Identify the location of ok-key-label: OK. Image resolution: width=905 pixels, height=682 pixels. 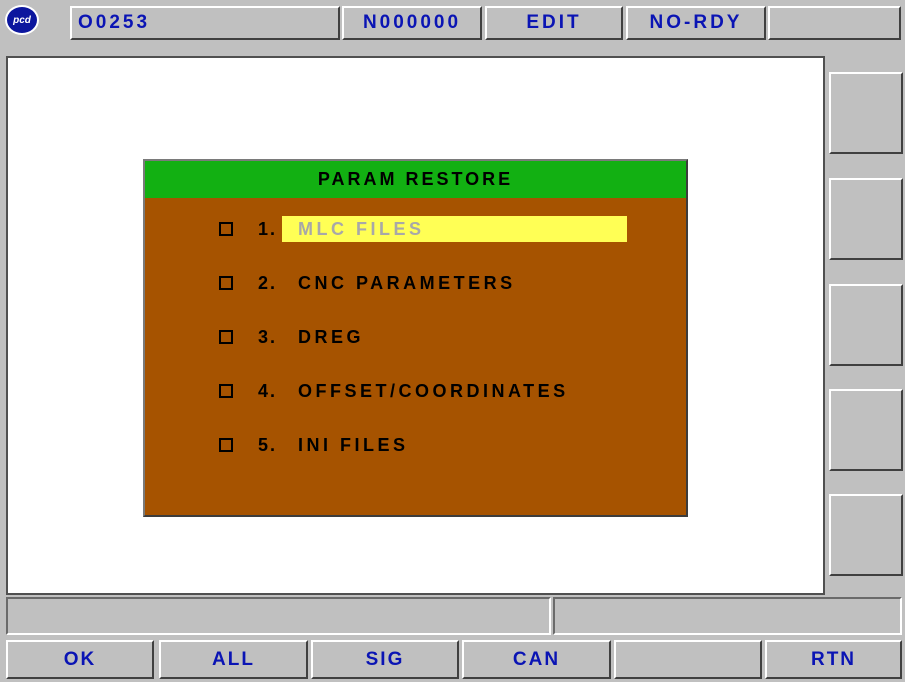
(80, 659).